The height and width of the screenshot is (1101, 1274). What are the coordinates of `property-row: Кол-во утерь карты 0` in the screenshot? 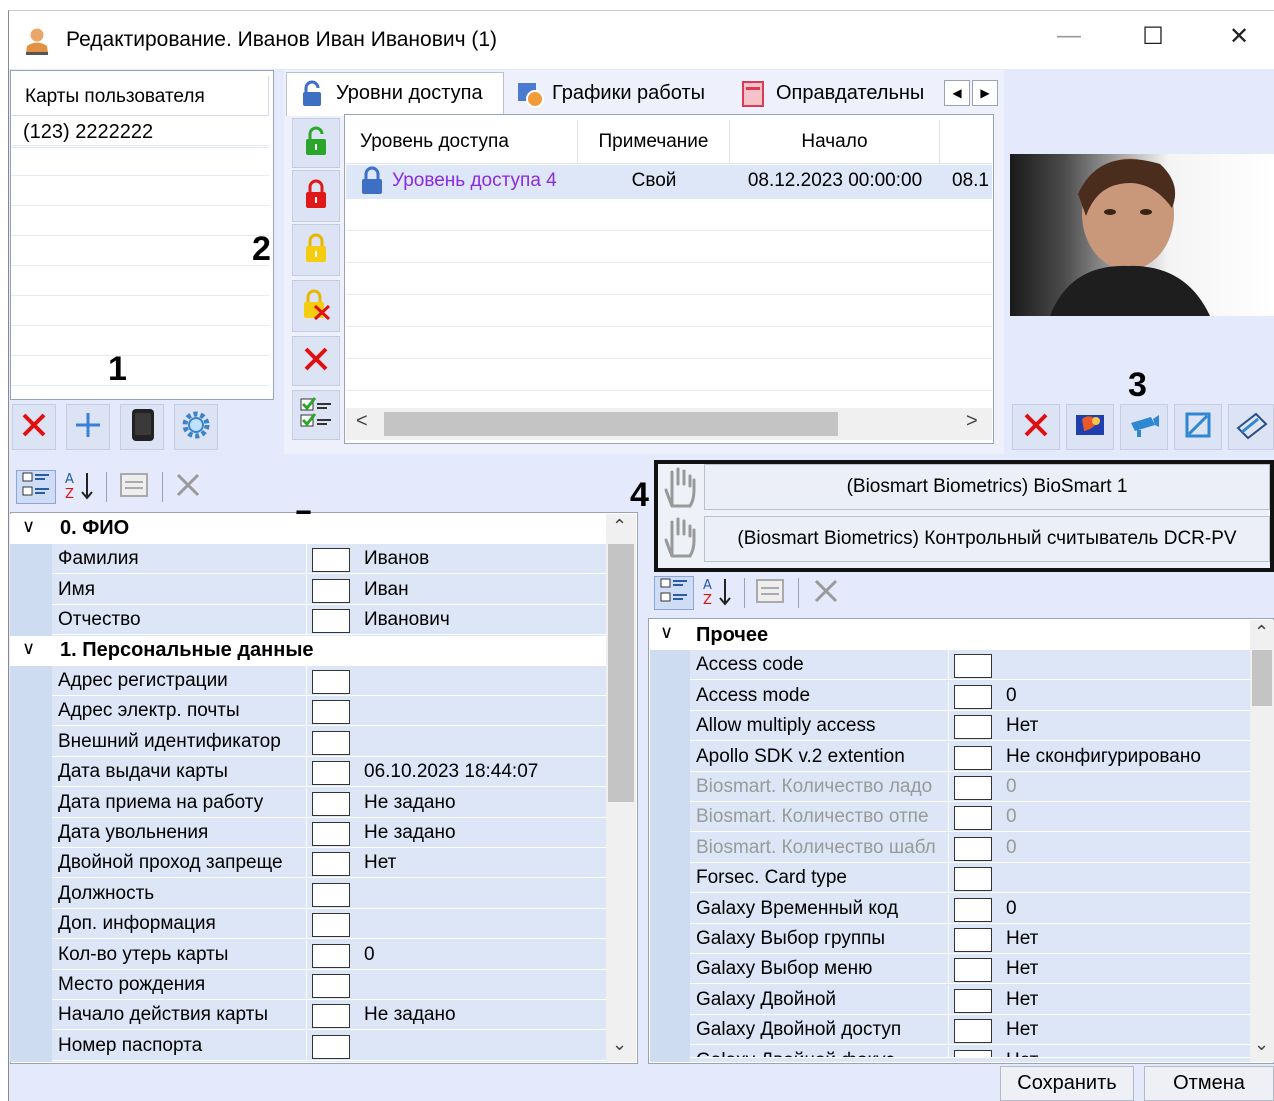 It's located at (329, 954).